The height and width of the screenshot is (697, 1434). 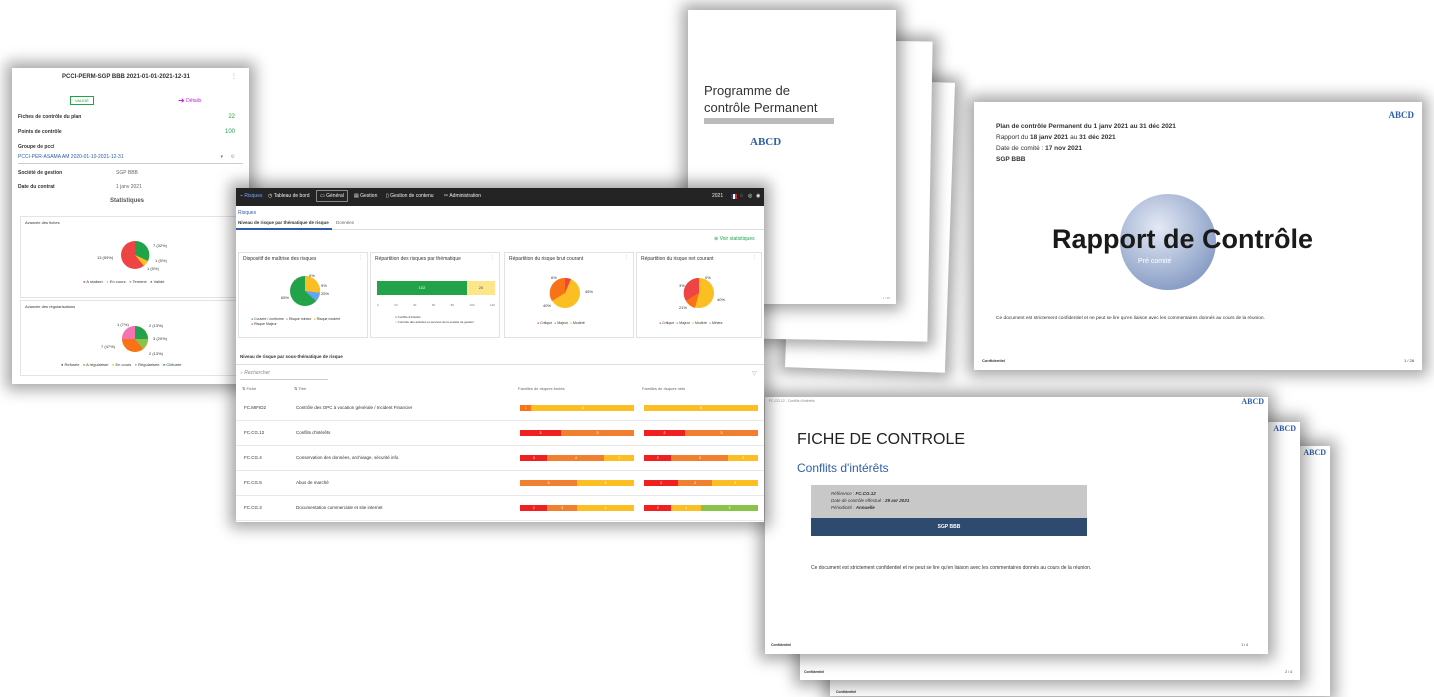 What do you see at coordinates (414, 305) in the screenshot?
I see `tick-label: 40` at bounding box center [414, 305].